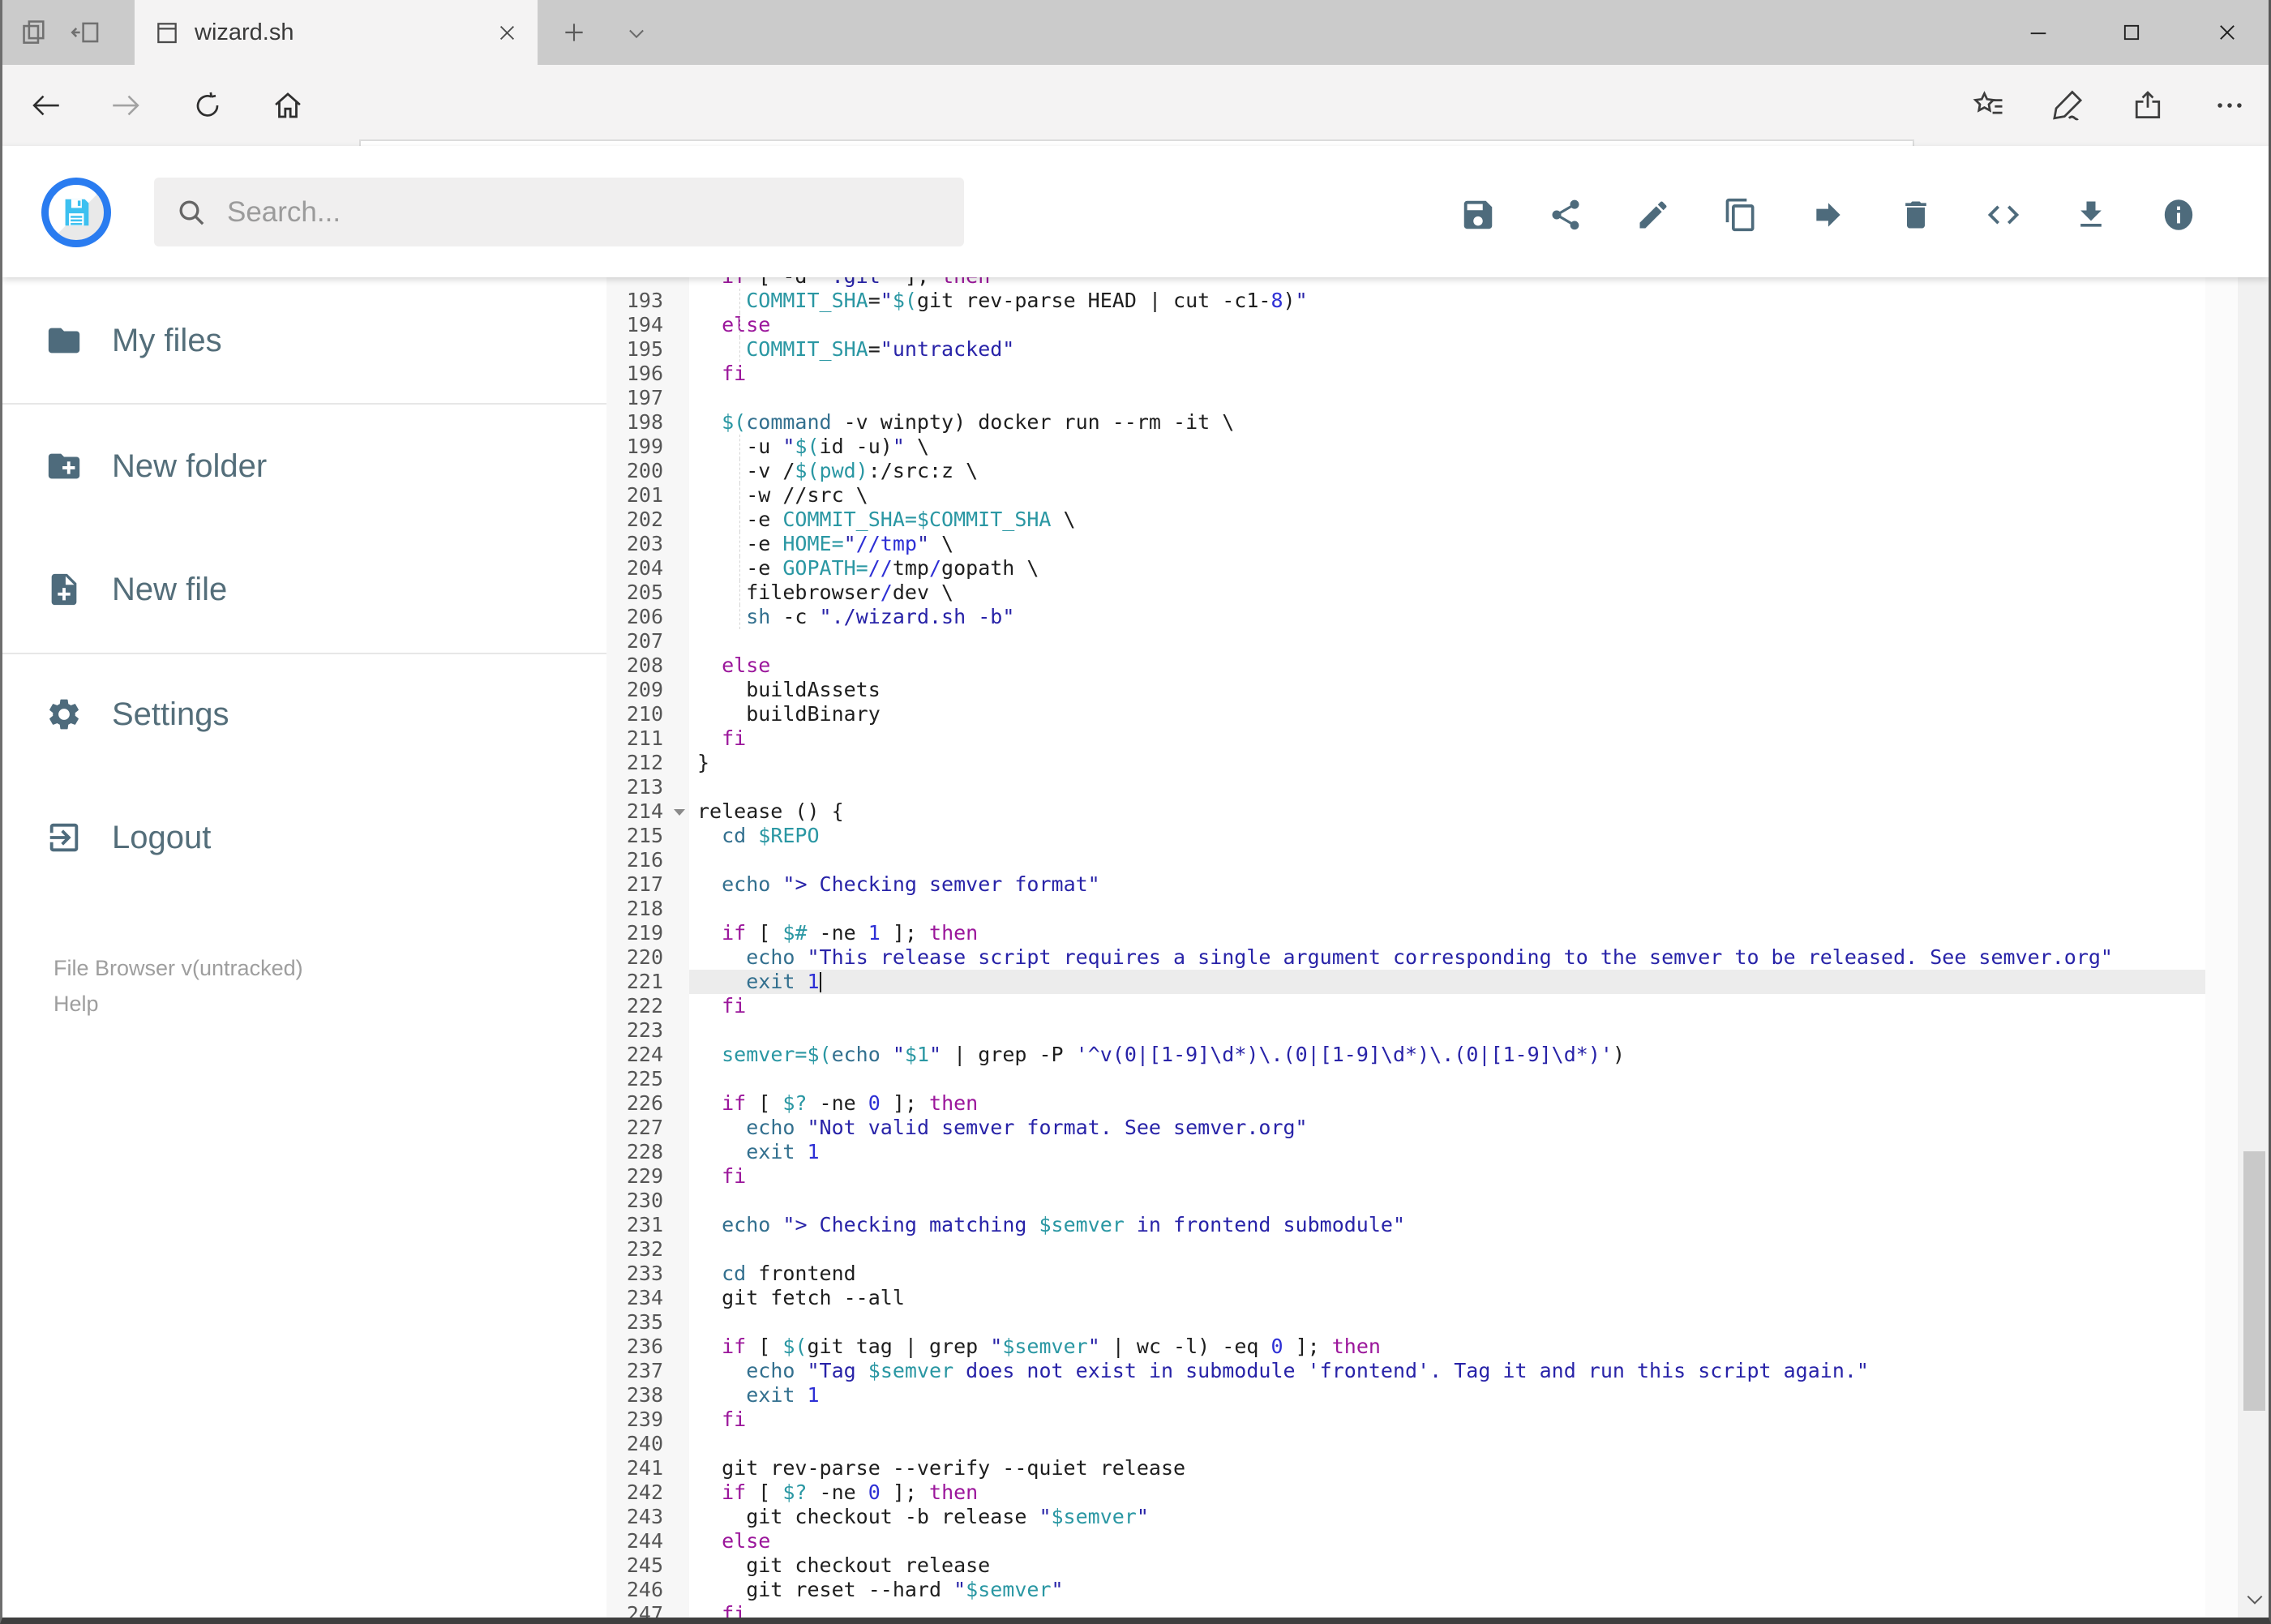 The width and height of the screenshot is (2271, 1624). Describe the element at coordinates (1422, 447) in the screenshot. I see `code-line: 199 -u "$(id -u)" \` at that location.